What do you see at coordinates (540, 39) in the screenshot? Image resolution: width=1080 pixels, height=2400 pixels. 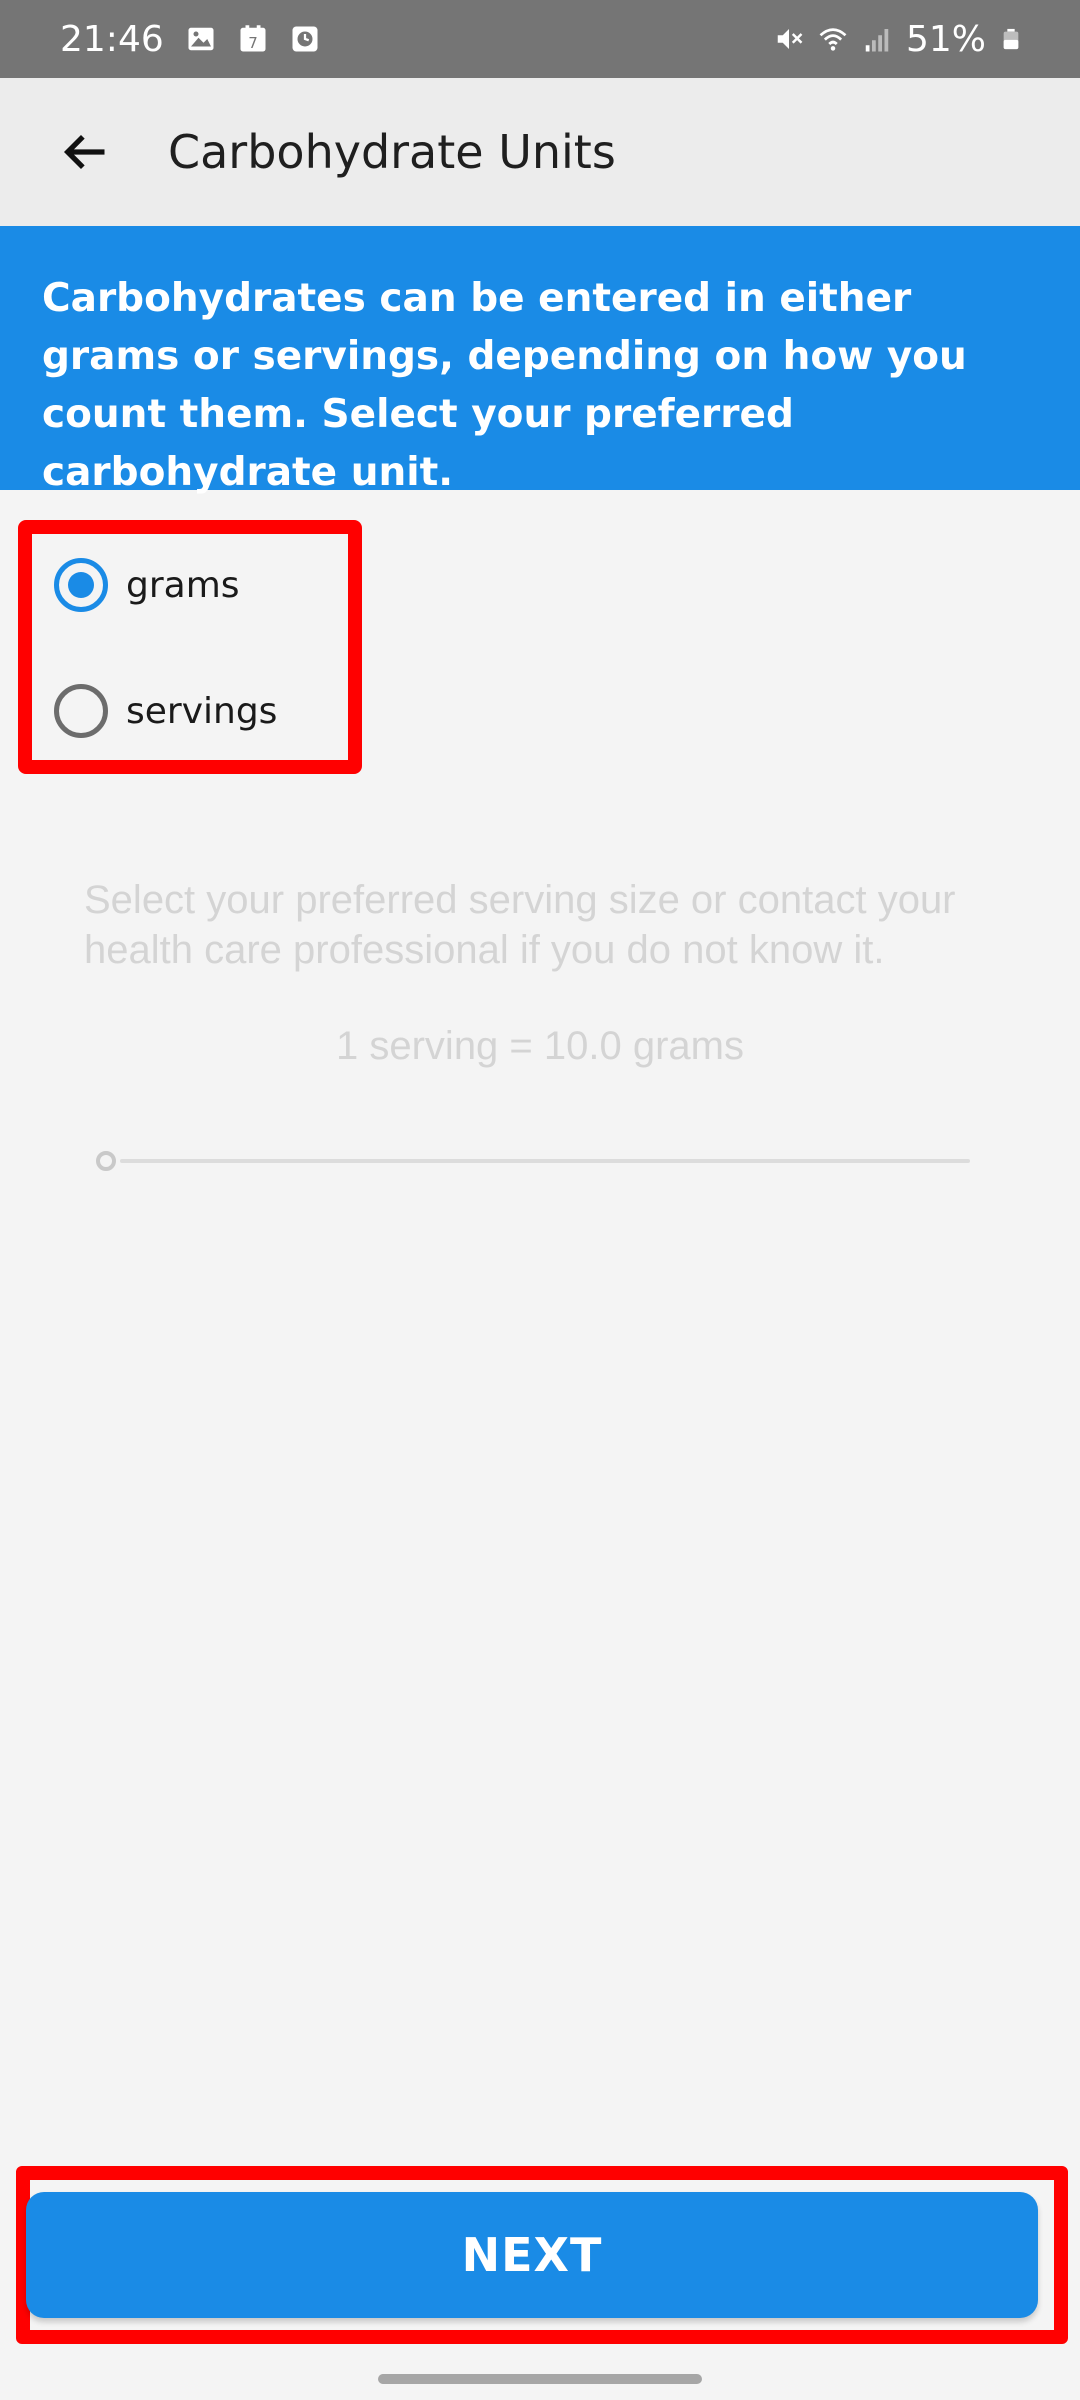 I see `status-bar: 21:46 7 51%` at bounding box center [540, 39].